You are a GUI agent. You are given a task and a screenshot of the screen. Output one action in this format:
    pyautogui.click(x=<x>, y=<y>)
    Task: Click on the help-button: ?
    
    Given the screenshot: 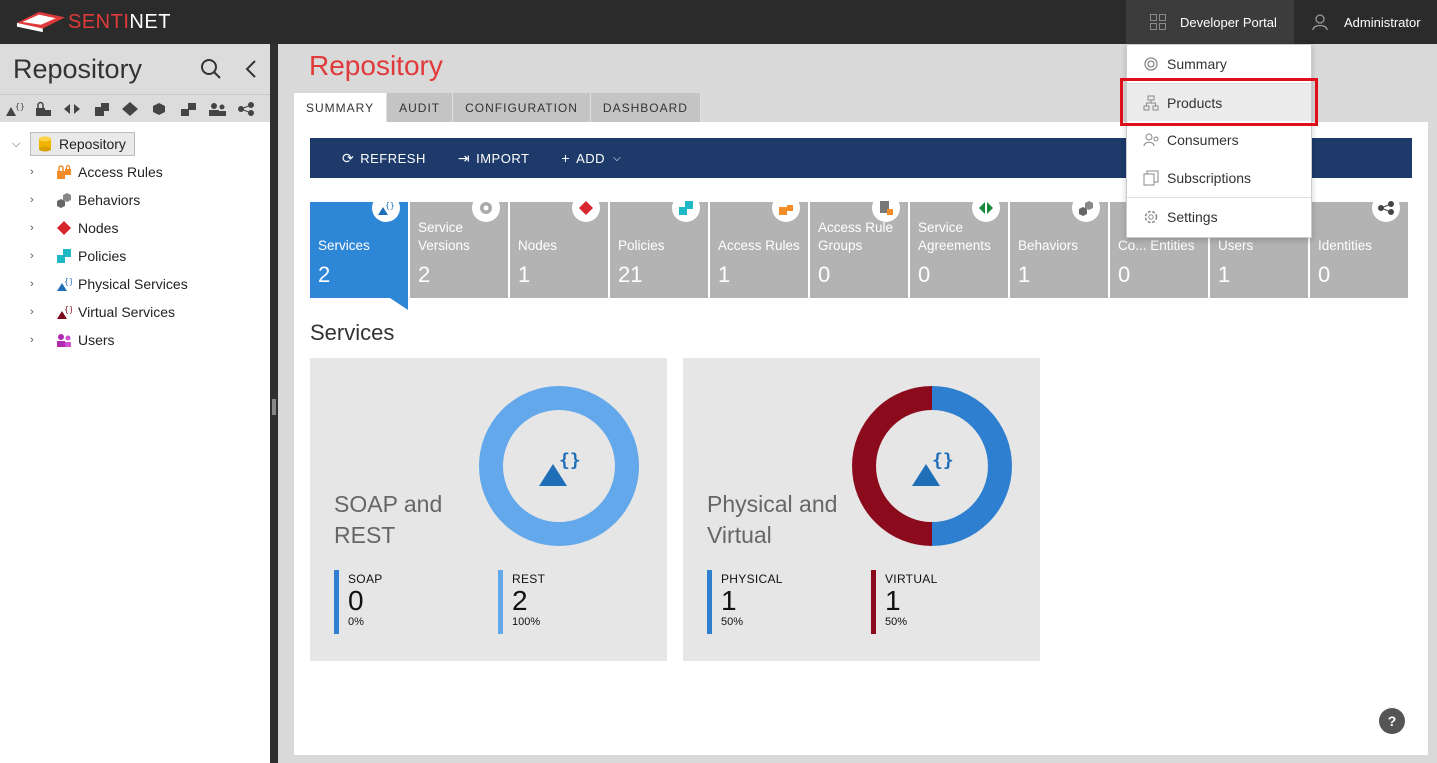 What is the action you would take?
    pyautogui.click(x=1392, y=721)
    